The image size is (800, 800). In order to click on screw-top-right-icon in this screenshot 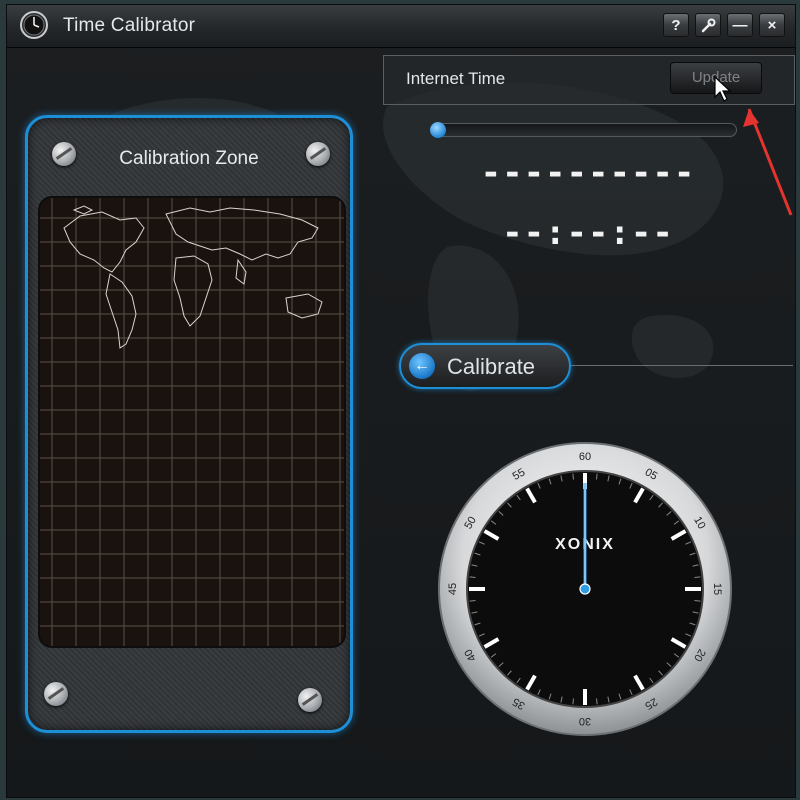, I will do `click(318, 154)`.